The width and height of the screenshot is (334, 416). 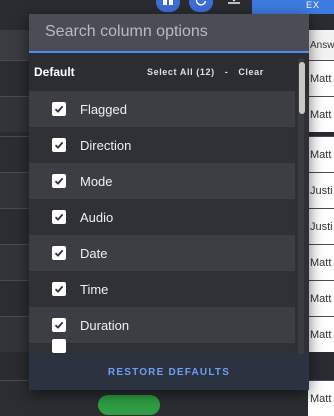 What do you see at coordinates (293, 7) in the screenshot?
I see `export-button: EX` at bounding box center [293, 7].